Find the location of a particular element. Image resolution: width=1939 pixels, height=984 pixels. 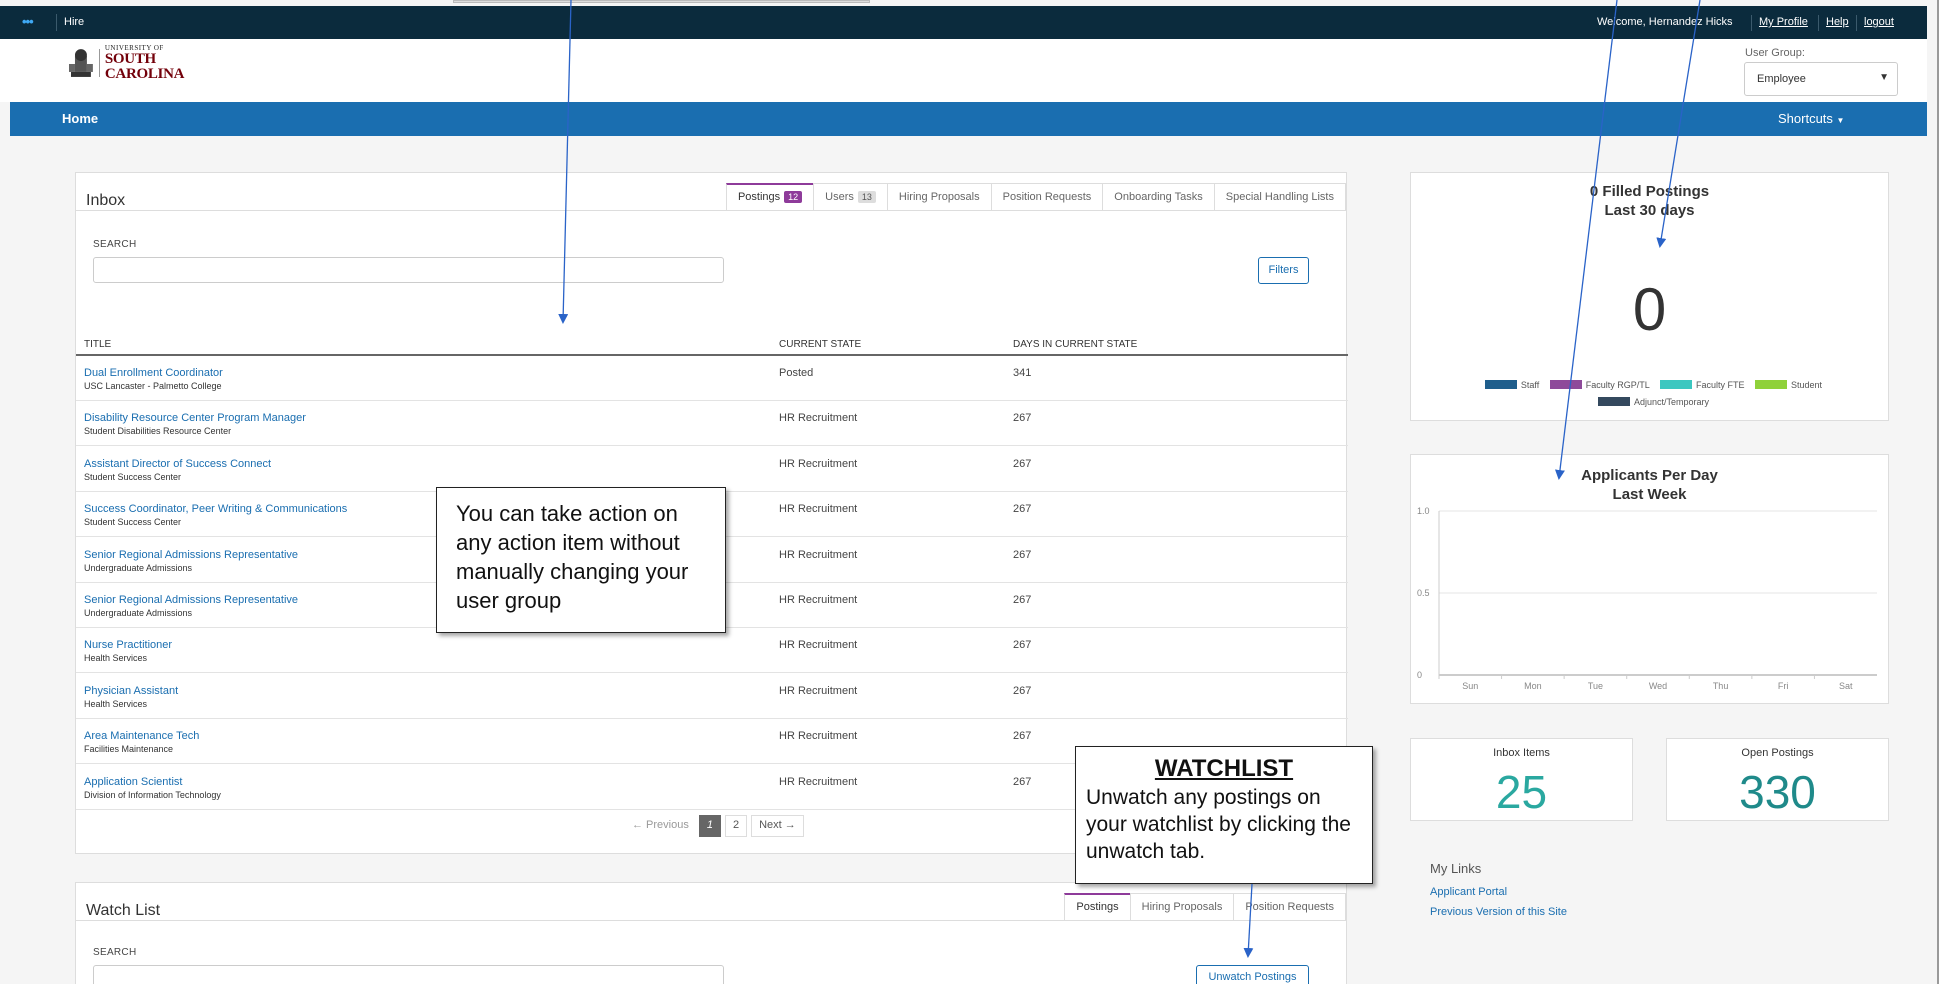

column-current-state: CURRENT STATE is located at coordinates (820, 344).